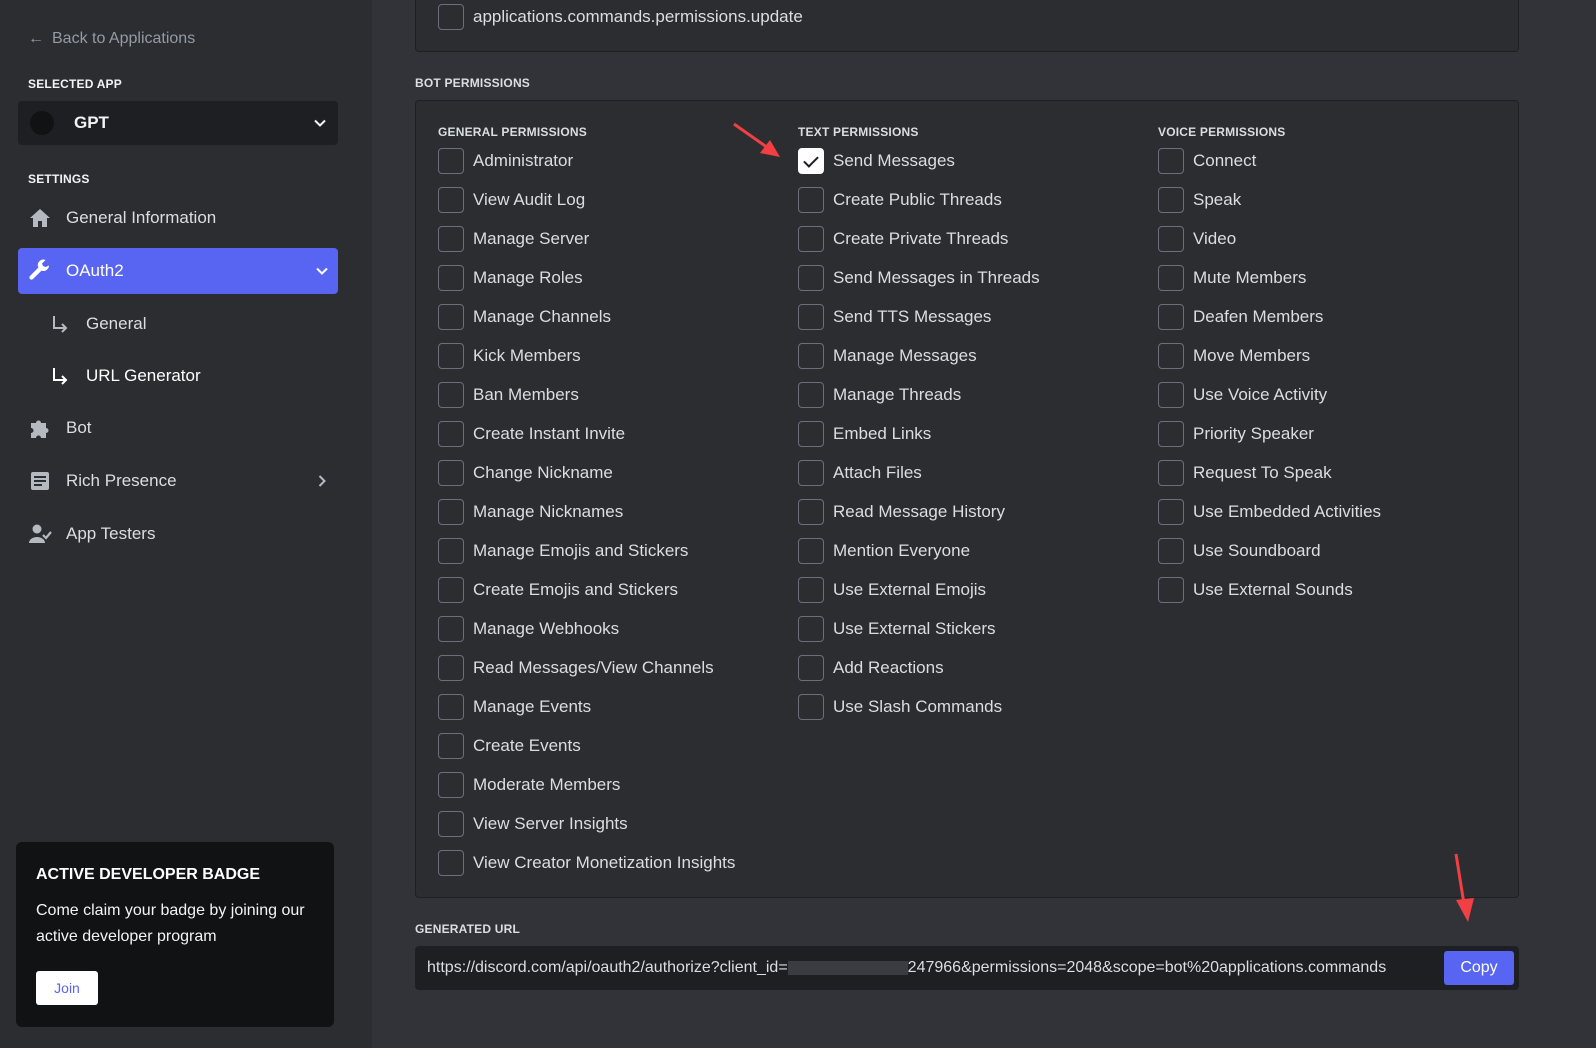  I want to click on permission-row: Move Members, so click(1234, 356).